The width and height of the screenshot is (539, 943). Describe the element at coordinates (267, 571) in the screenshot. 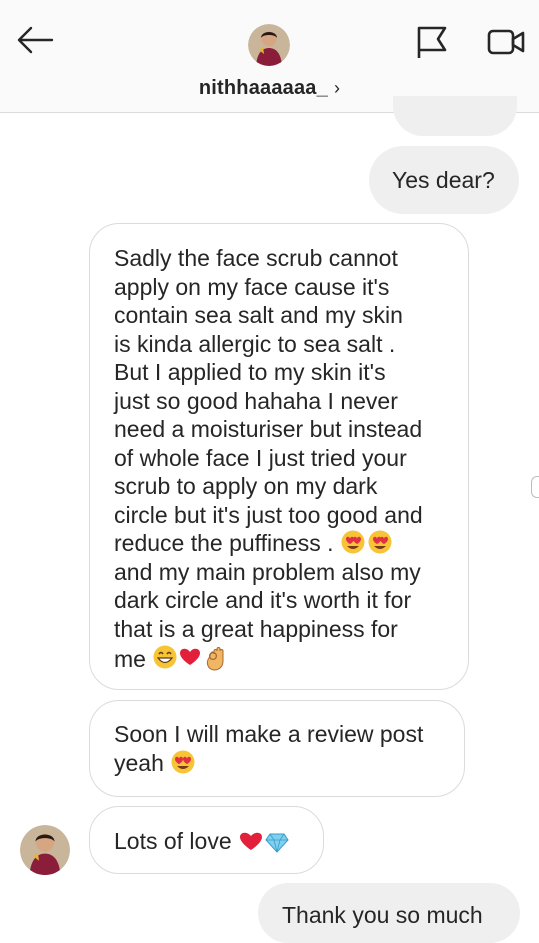

I see `message-line: and my main problem also my` at that location.